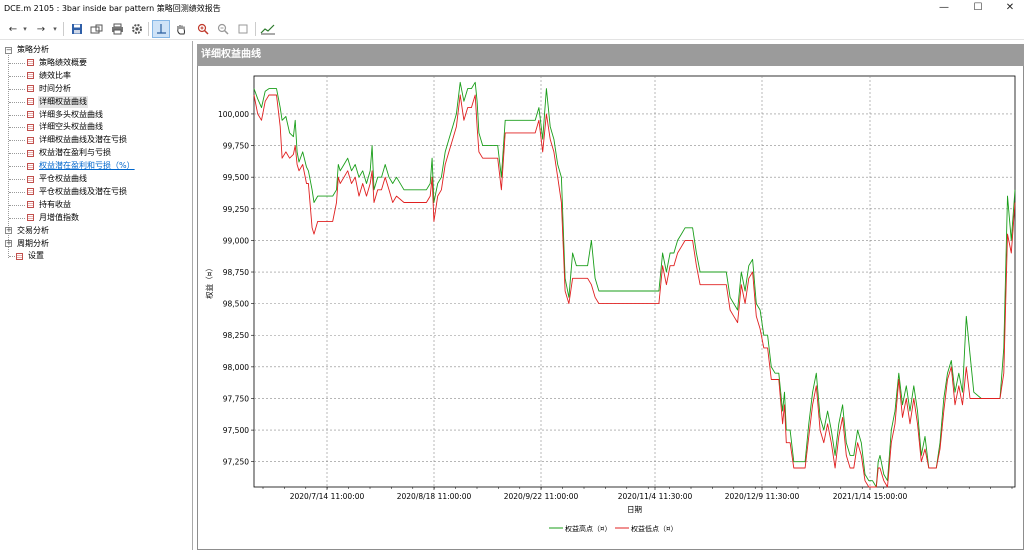  I want to click on y-tick-label: 97,250, so click(236, 462).